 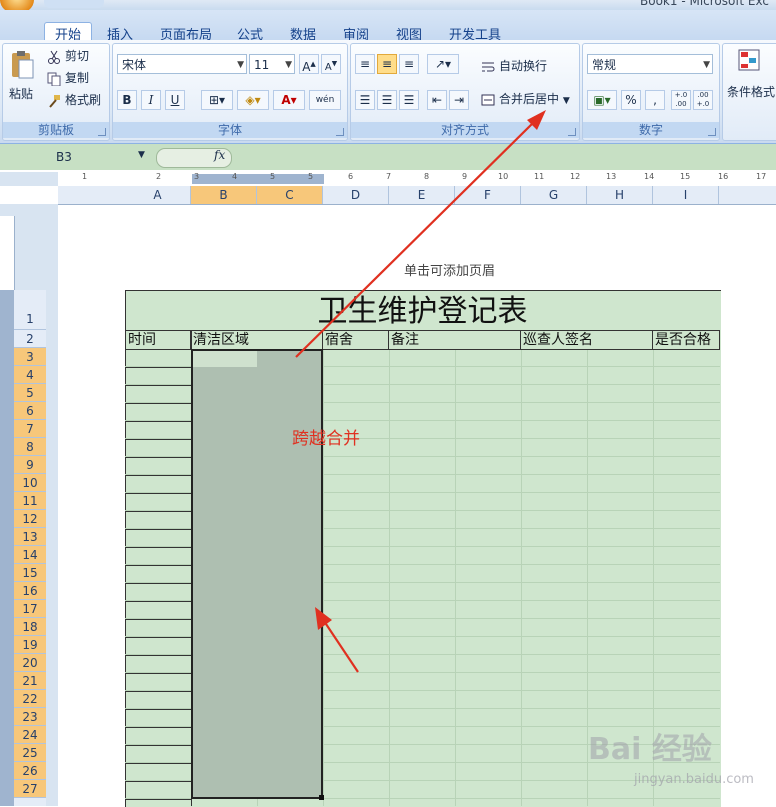 I want to click on row-header: 18, so click(x=30, y=627).